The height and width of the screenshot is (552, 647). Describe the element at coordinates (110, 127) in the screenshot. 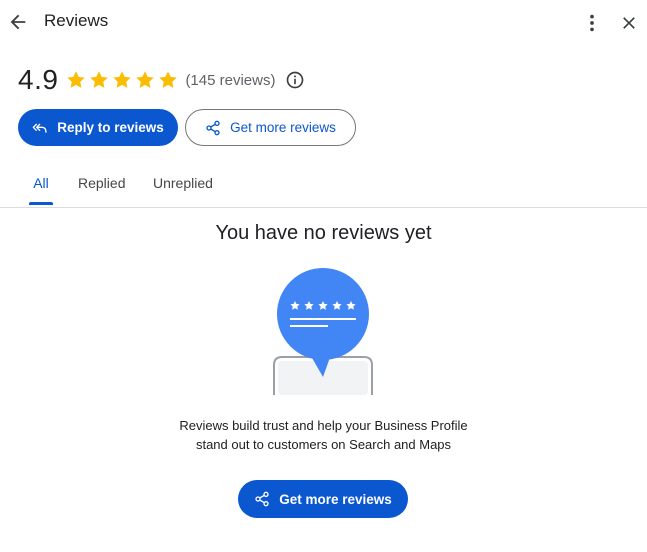

I see `reply-to-reviews-label: Reply to reviews` at that location.